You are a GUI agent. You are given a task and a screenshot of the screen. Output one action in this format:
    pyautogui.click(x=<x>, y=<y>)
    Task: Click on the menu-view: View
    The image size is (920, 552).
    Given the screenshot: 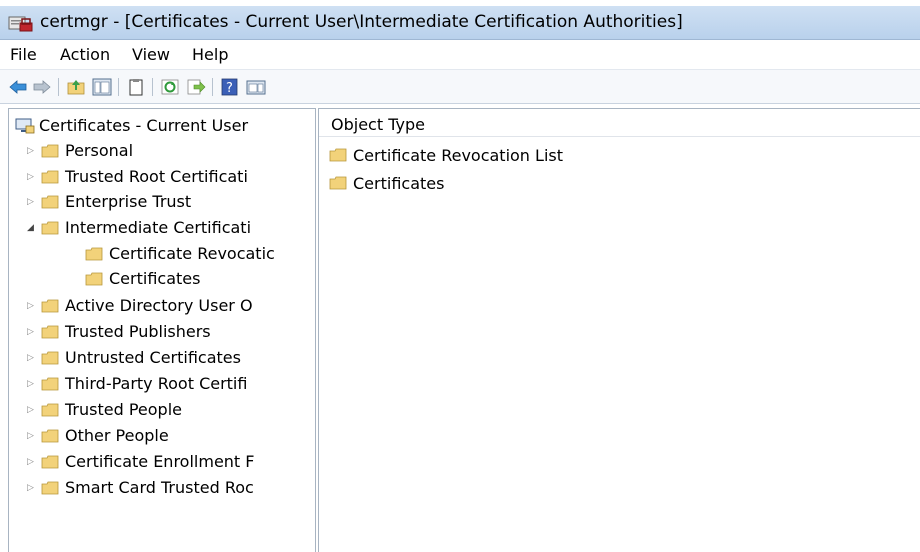 What is the action you would take?
    pyautogui.click(x=151, y=54)
    